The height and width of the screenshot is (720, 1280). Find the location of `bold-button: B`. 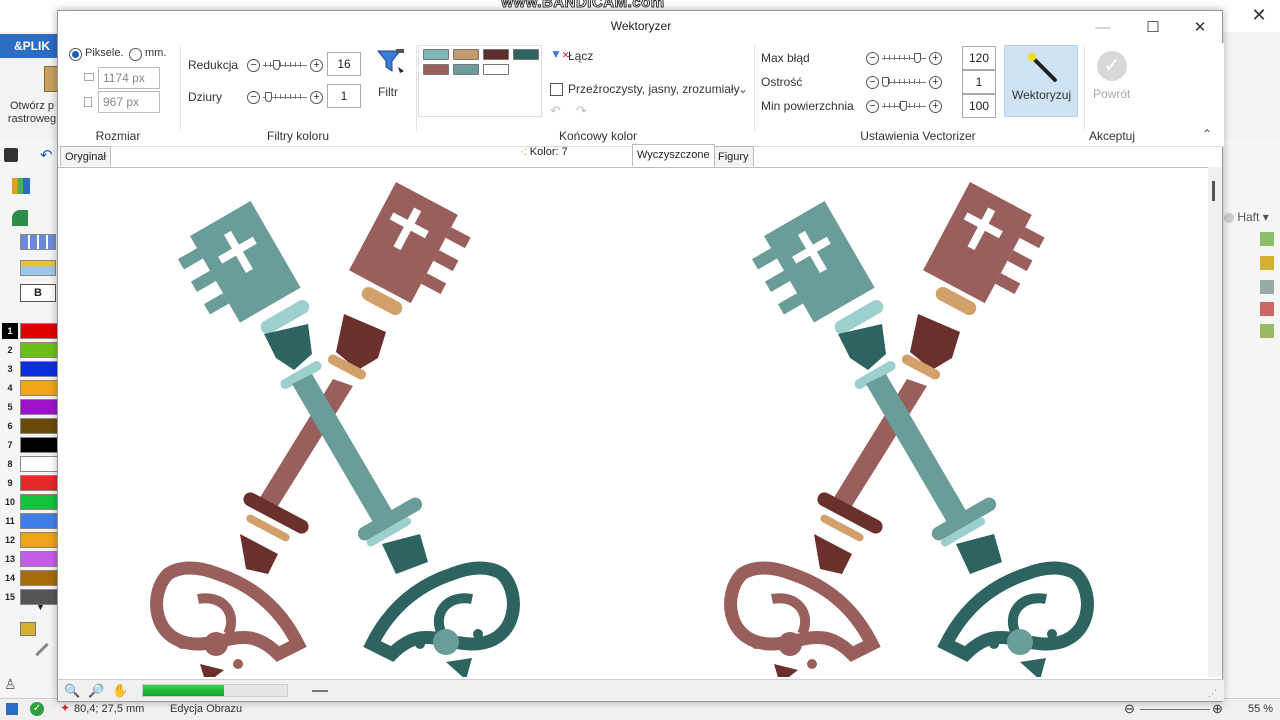

bold-button: B is located at coordinates (38, 293).